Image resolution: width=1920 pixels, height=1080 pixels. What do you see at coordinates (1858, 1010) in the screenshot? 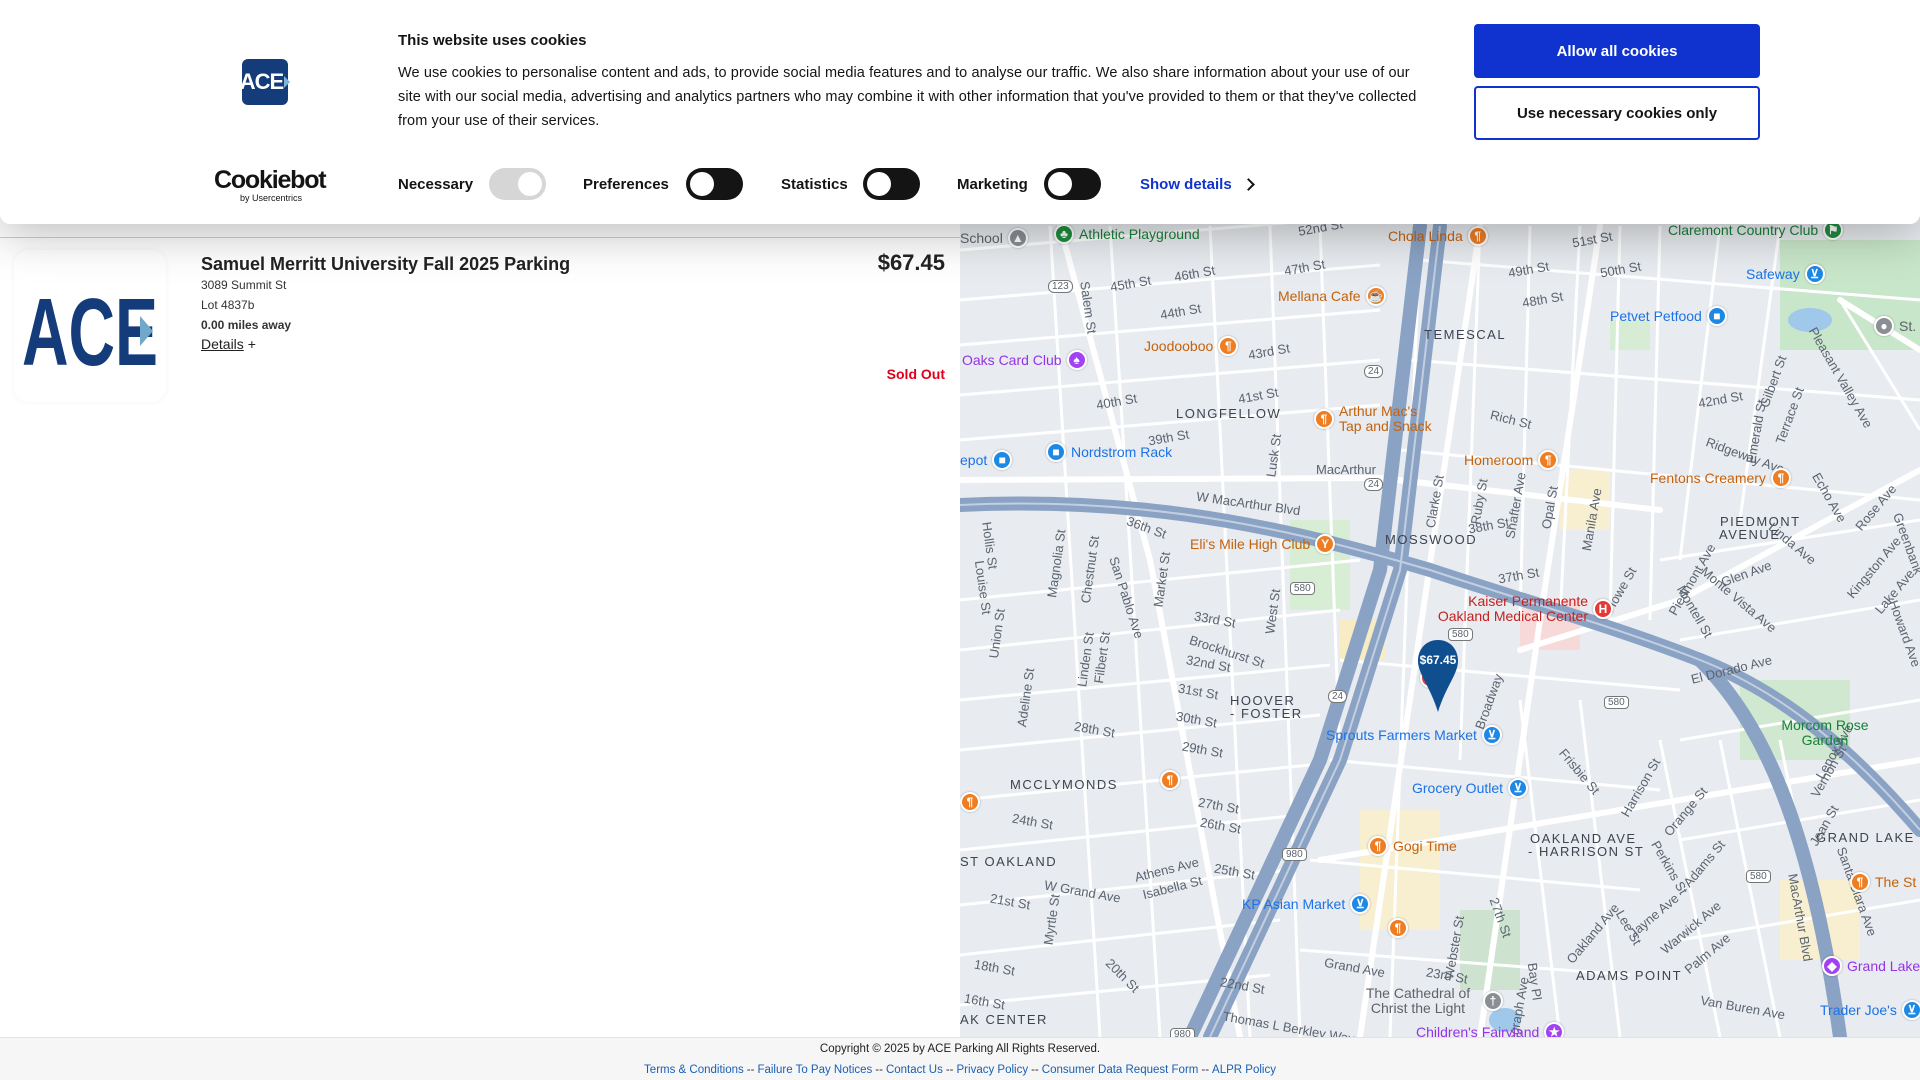
I see `poi-label: Trader Joe's` at bounding box center [1858, 1010].